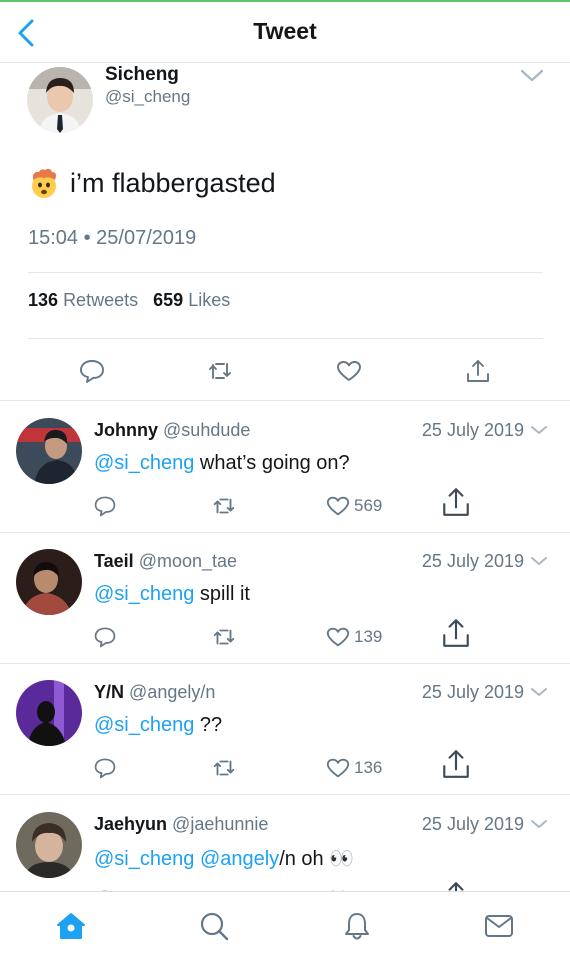 This screenshot has height=961, width=570. I want to click on reply-author: Taeil @moon_tae, so click(165, 561).